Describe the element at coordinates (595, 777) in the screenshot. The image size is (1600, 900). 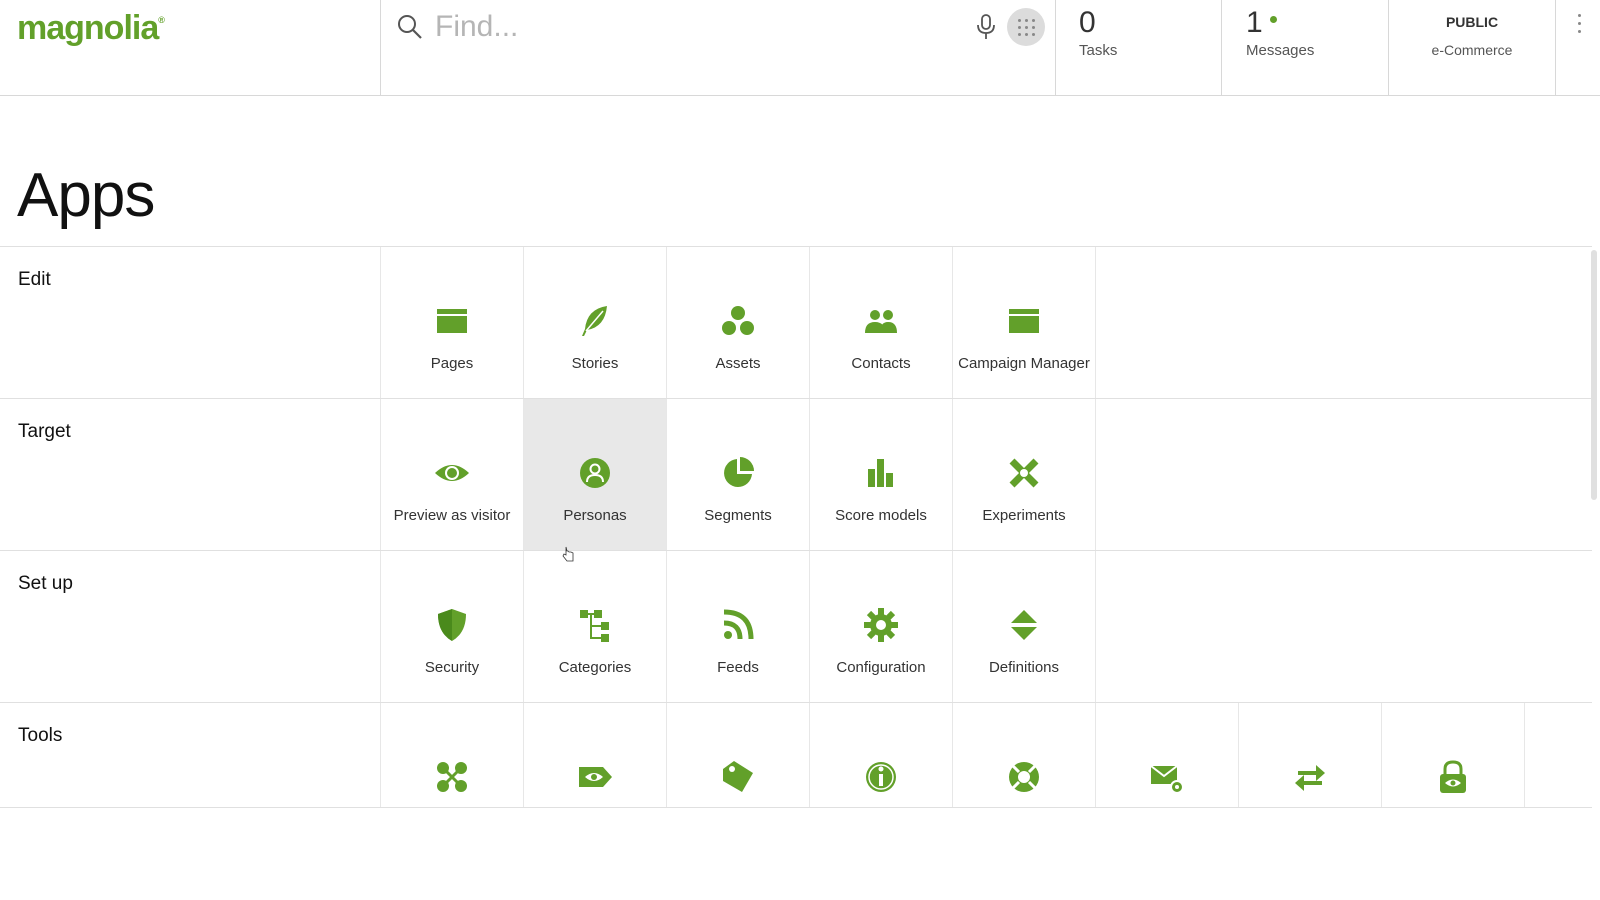
I see `eye-tag-icon` at that location.